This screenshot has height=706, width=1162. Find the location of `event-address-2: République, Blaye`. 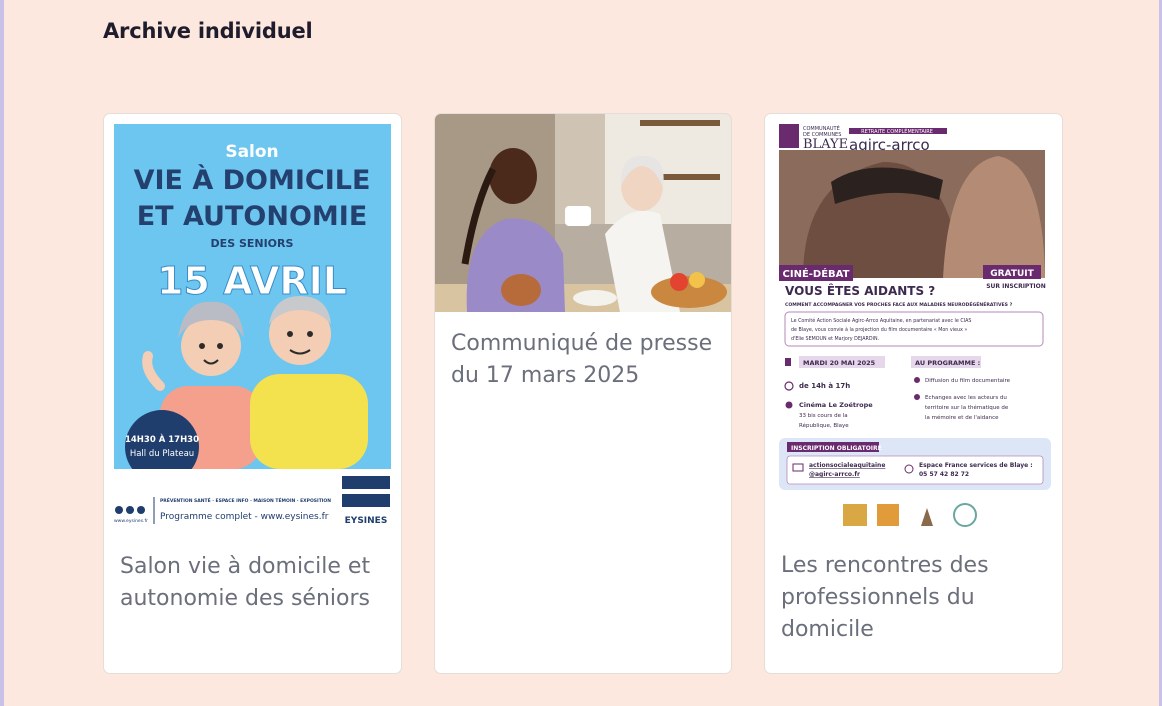

event-address-2: République, Blaye is located at coordinates (824, 425).